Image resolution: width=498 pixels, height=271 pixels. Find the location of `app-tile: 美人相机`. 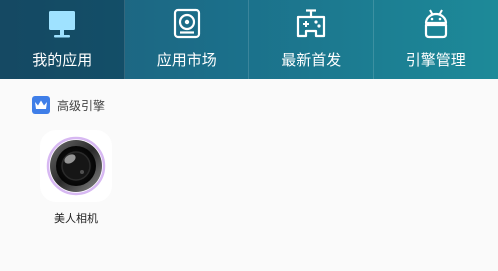

app-tile: 美人相机 is located at coordinates (76, 178).